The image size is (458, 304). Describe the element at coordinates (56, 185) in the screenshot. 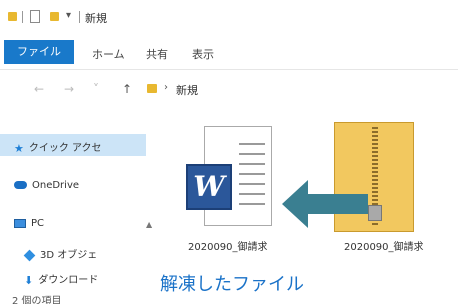

I see `sidebar-item-label: OneDrive` at that location.